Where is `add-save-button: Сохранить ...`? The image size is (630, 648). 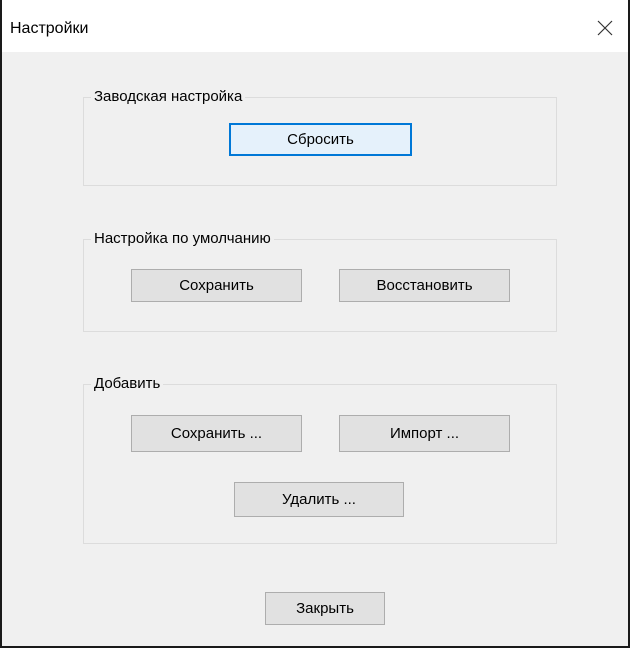
add-save-button: Сохранить ... is located at coordinates (216, 433).